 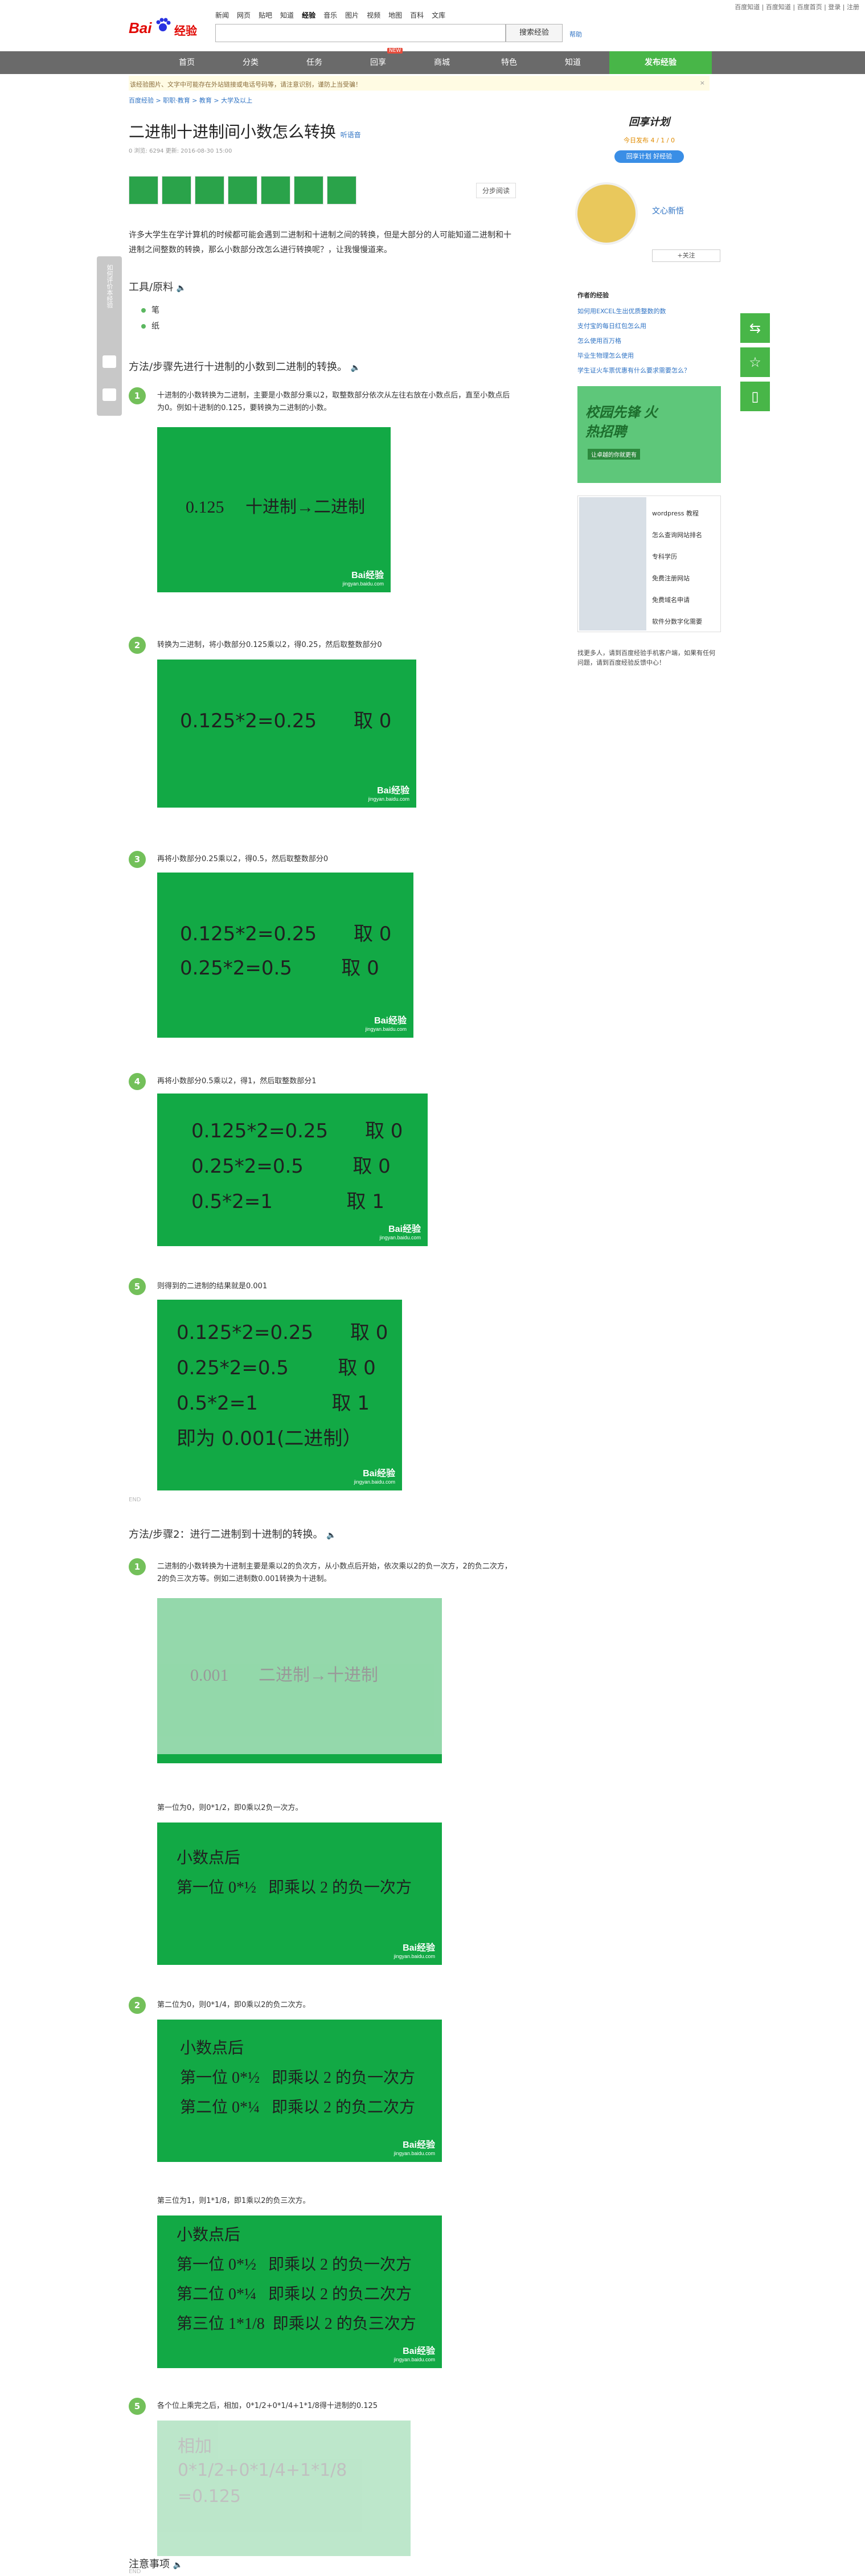 I want to click on publish-button: 发布经验, so click(x=660, y=62).